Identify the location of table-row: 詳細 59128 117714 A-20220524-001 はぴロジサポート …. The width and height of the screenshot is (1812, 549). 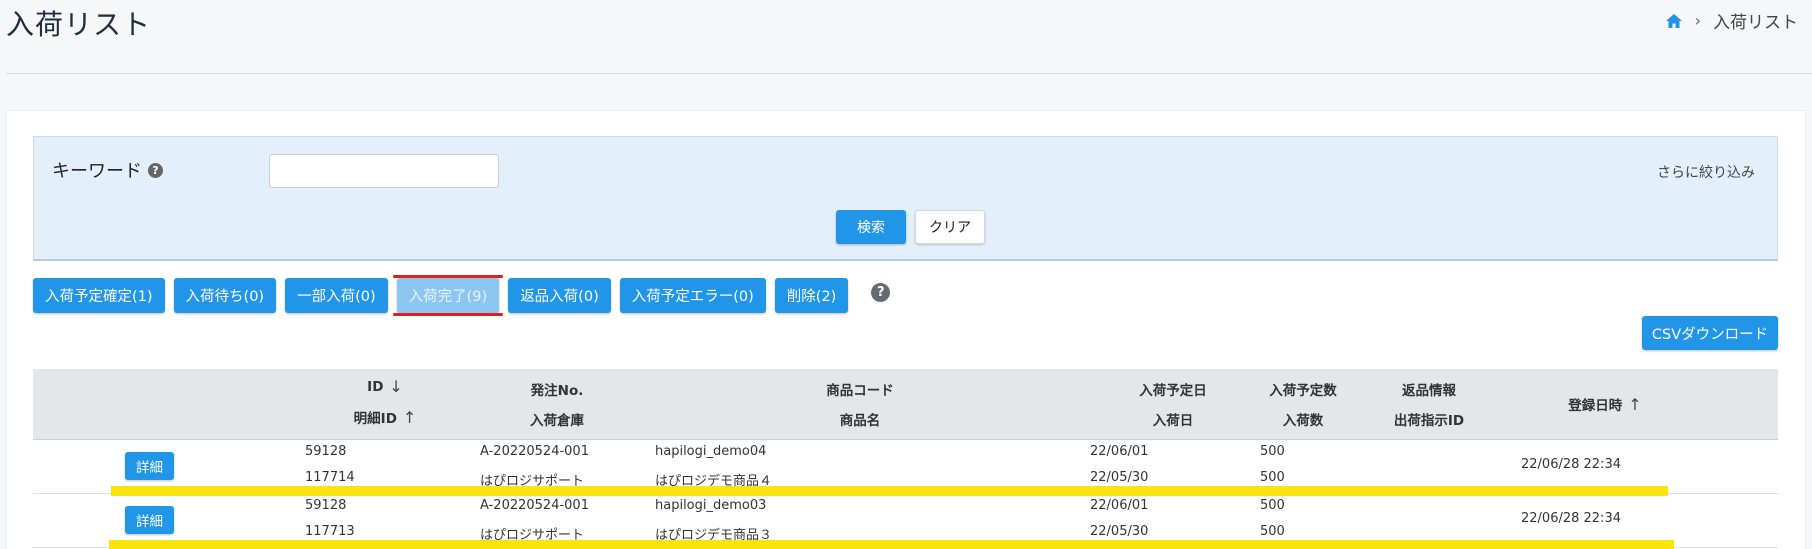
(905, 468).